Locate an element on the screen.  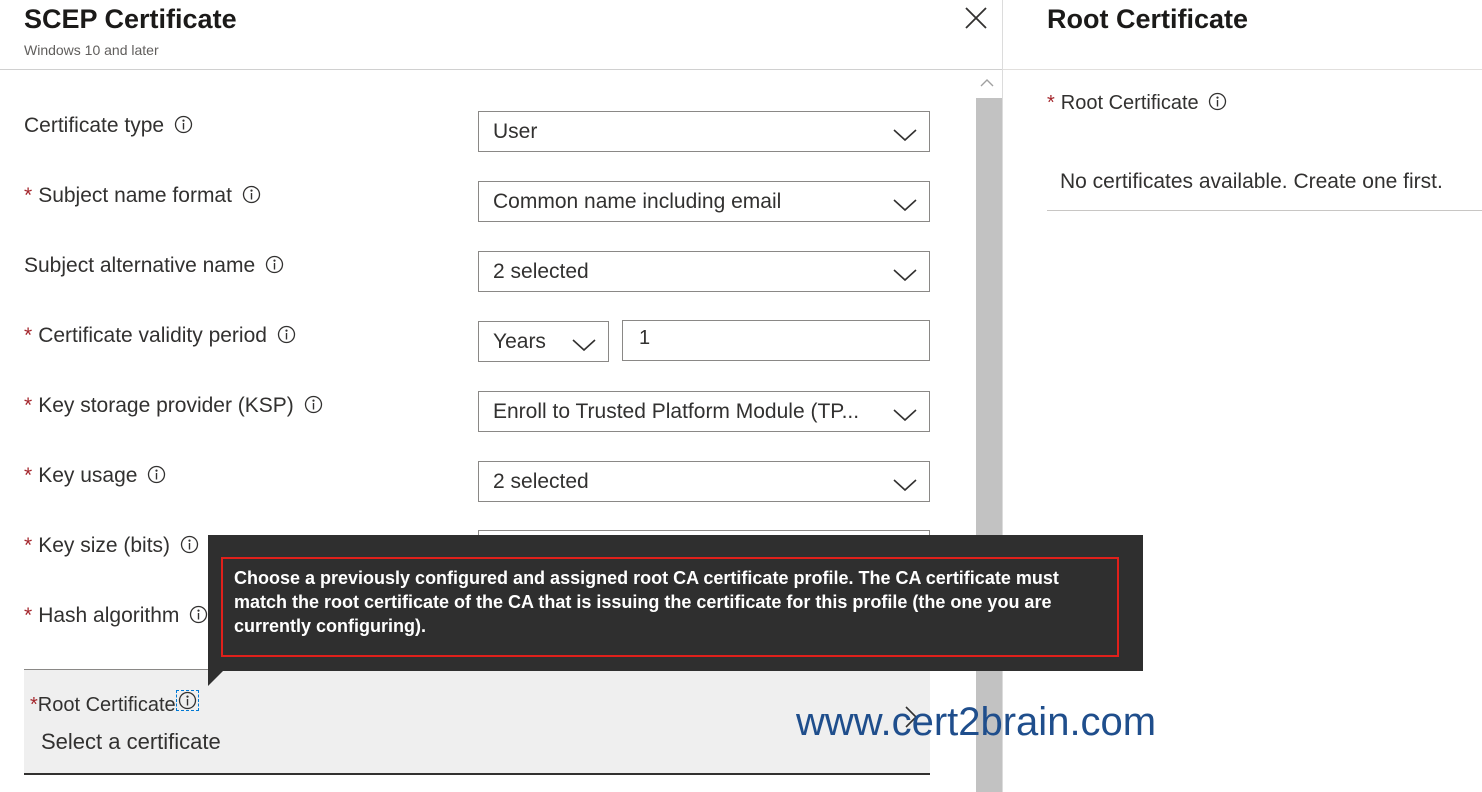
root-certificate-info-button is located at coordinates (187, 700).